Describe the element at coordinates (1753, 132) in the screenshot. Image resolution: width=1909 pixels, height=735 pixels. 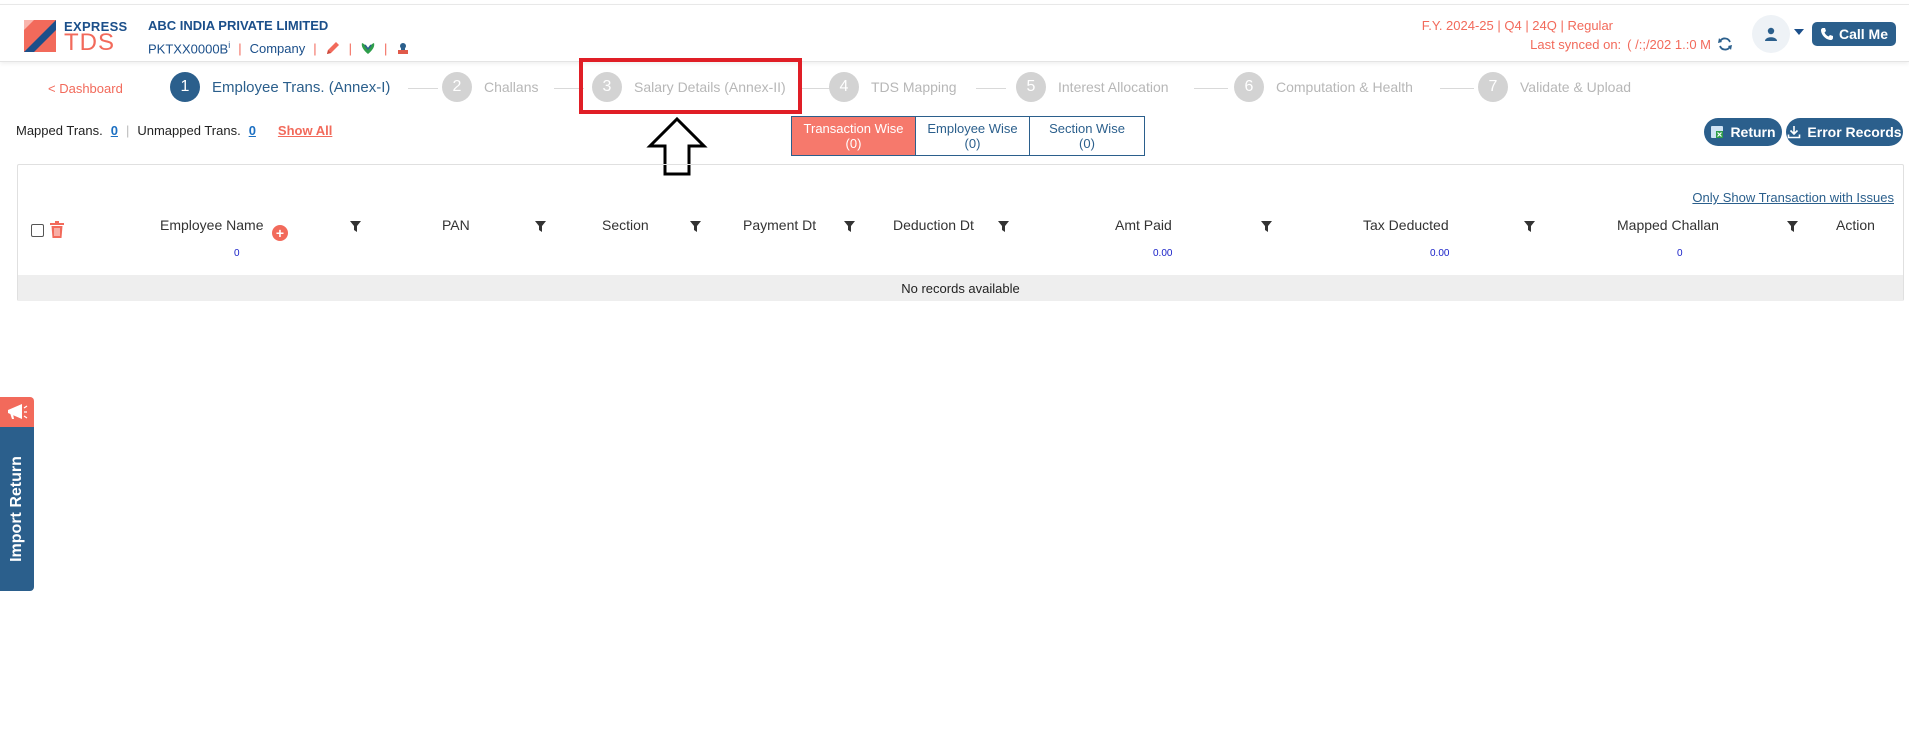
I see `return-label: Return` at that location.